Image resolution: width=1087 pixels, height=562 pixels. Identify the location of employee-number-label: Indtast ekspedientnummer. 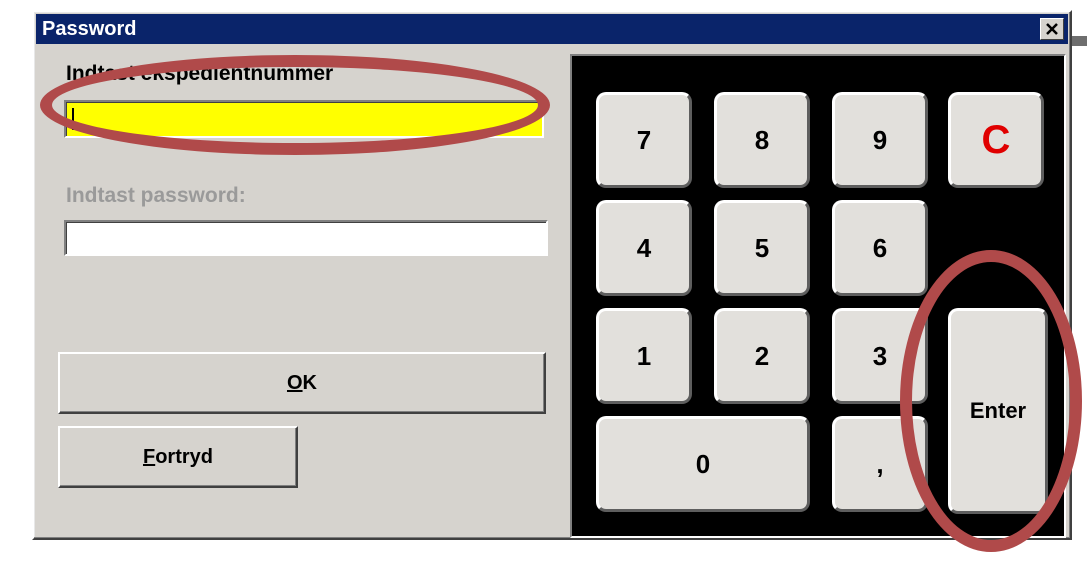
(200, 73).